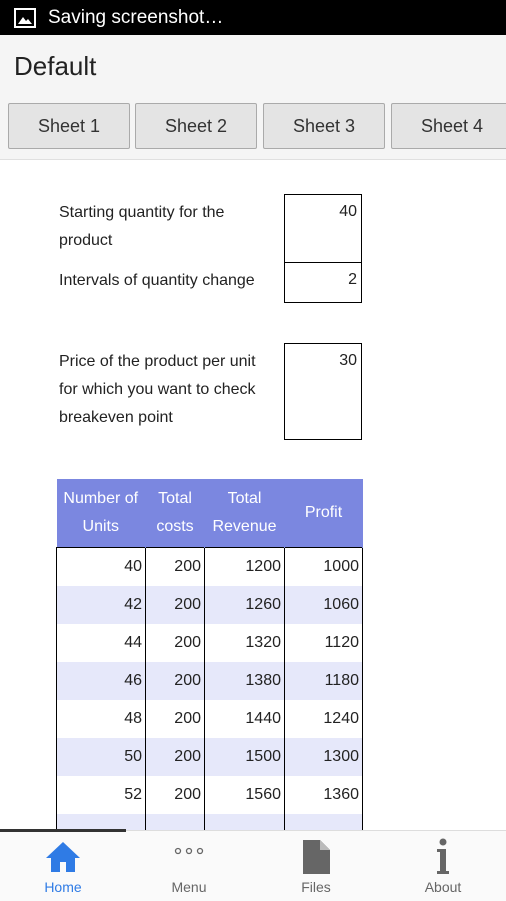  I want to click on table-cell: 1440, so click(244, 719).